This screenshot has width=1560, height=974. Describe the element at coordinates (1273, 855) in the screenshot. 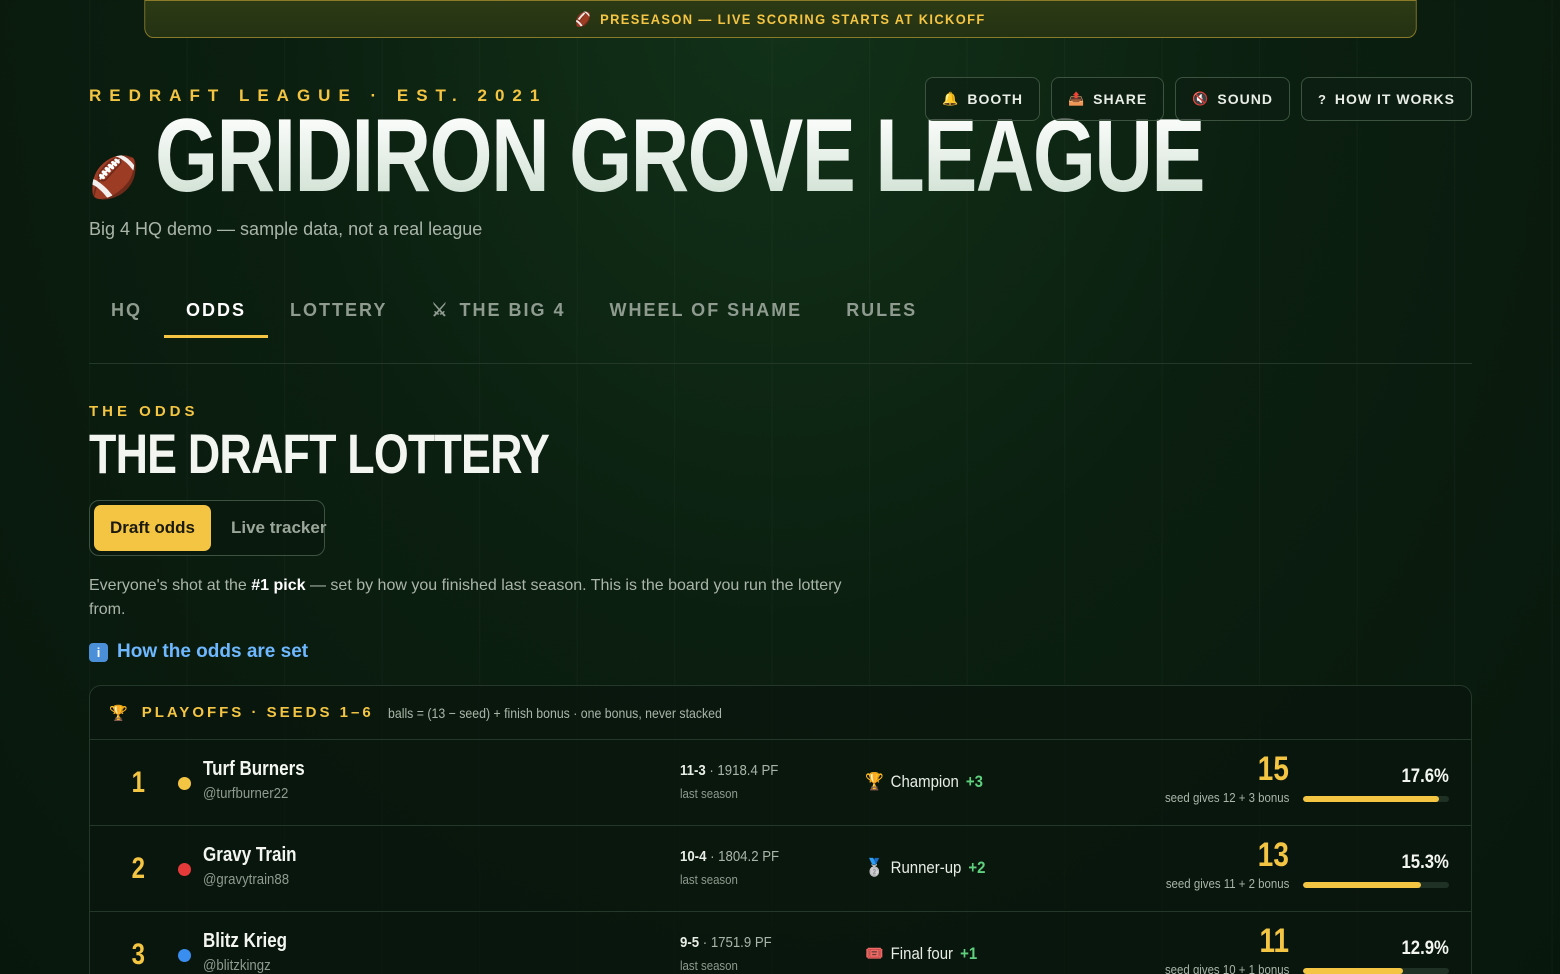

I see `ball-count: 13` at that location.